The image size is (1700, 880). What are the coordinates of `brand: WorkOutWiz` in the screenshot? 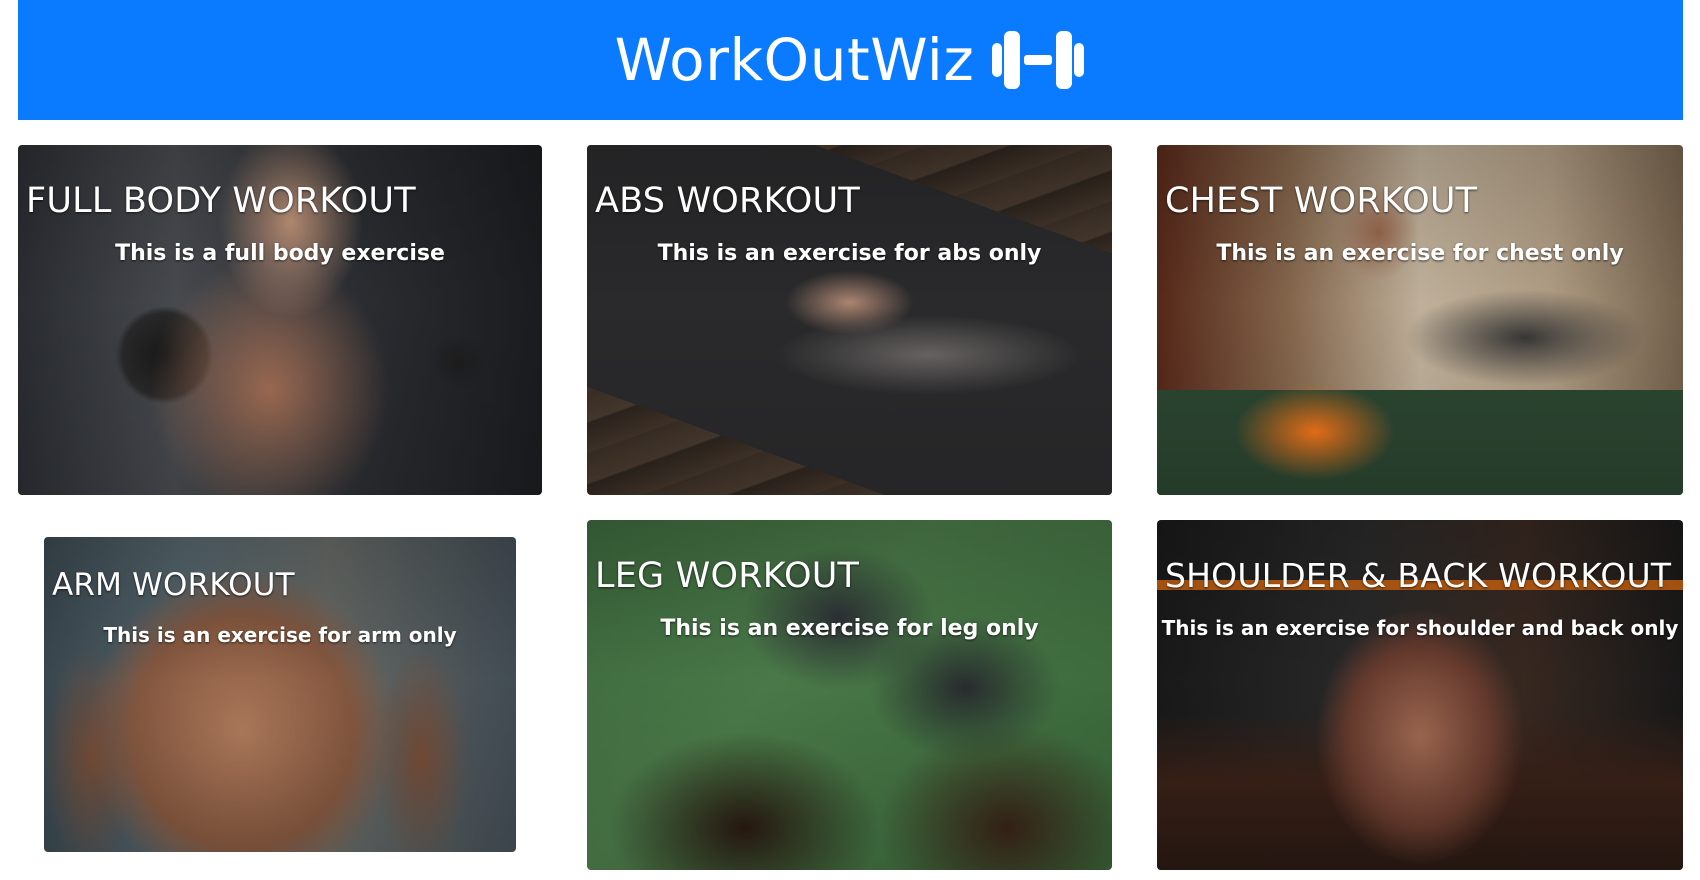 It's located at (851, 60).